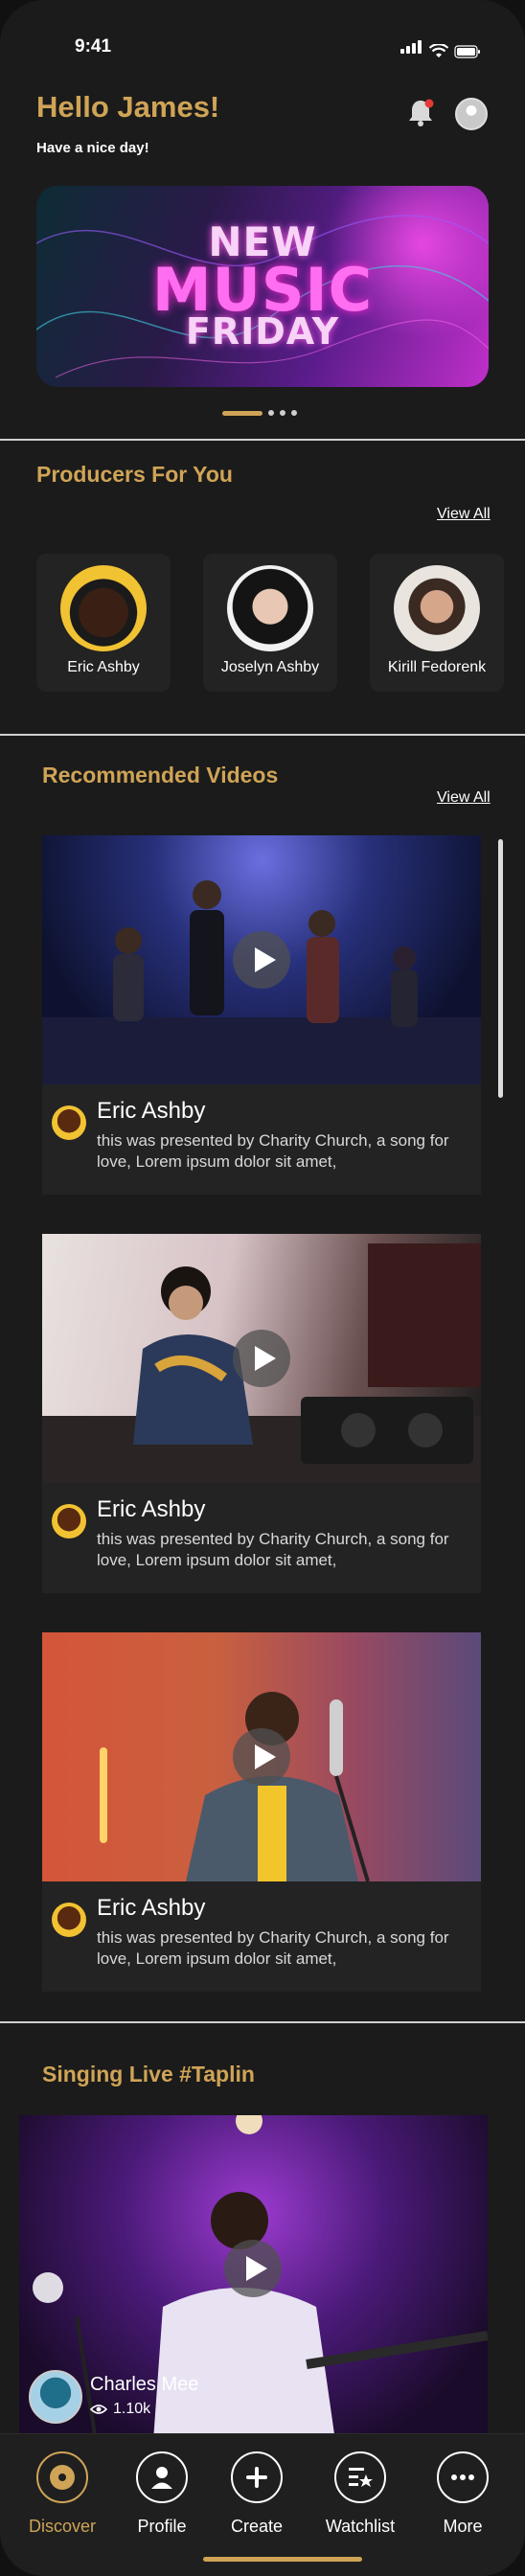 This screenshot has width=525, height=2576. Describe the element at coordinates (98, 2410) in the screenshot. I see `eye-icon` at that location.